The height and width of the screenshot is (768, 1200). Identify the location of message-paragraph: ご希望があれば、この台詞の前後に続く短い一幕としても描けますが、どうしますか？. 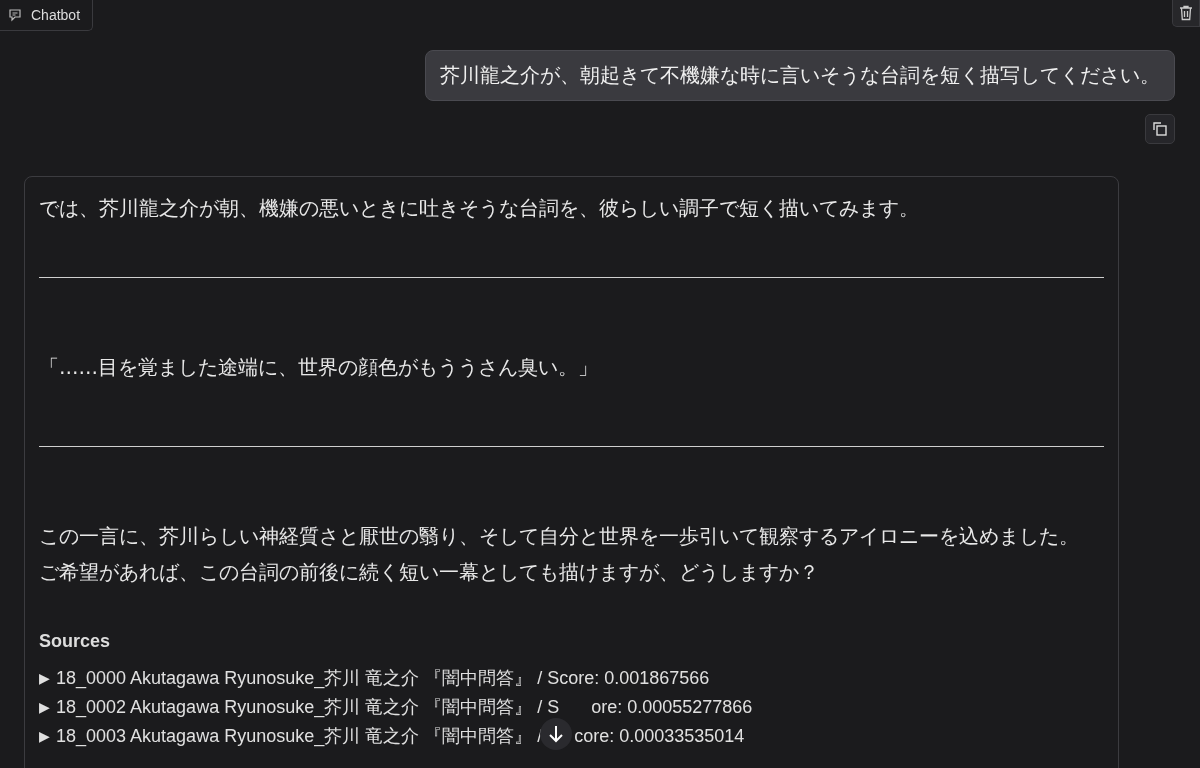
(429, 573).